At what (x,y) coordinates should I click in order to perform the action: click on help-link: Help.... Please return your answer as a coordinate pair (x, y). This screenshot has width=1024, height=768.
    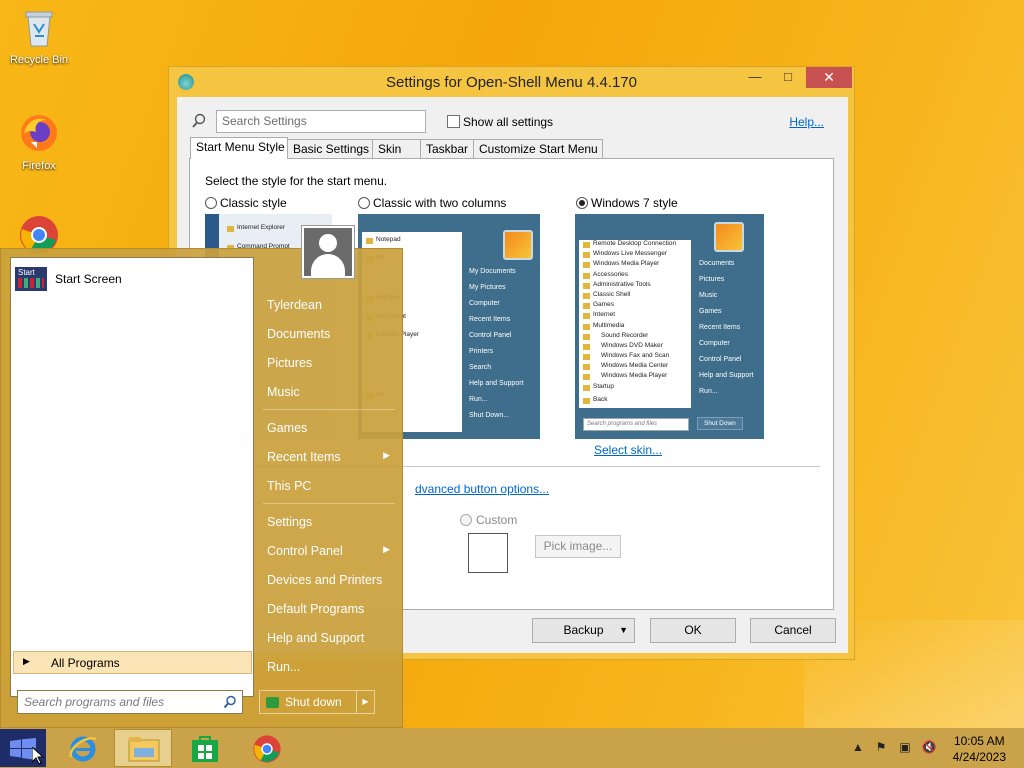
    Looking at the image, I should click on (806, 122).